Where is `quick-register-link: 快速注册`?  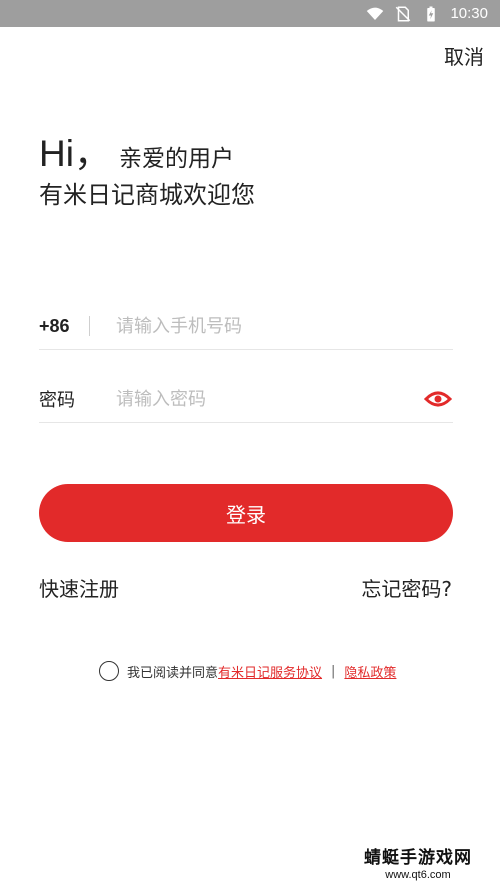
quick-register-link: 快速注册 is located at coordinates (79, 589).